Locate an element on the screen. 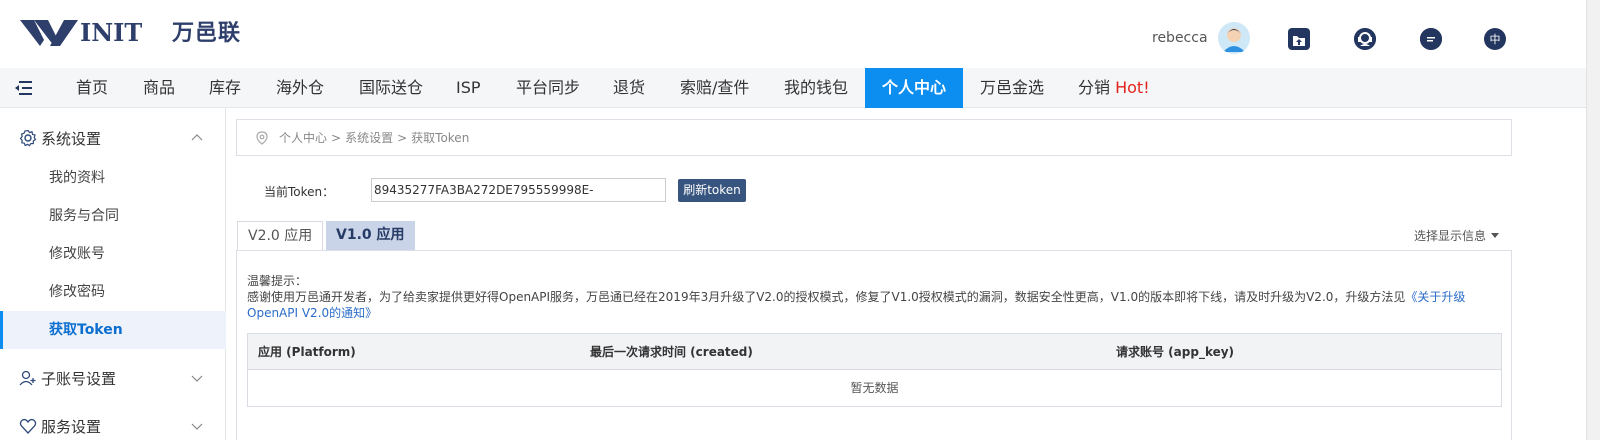  column-header-created: 最后一次请求时间 (created) is located at coordinates (671, 352).